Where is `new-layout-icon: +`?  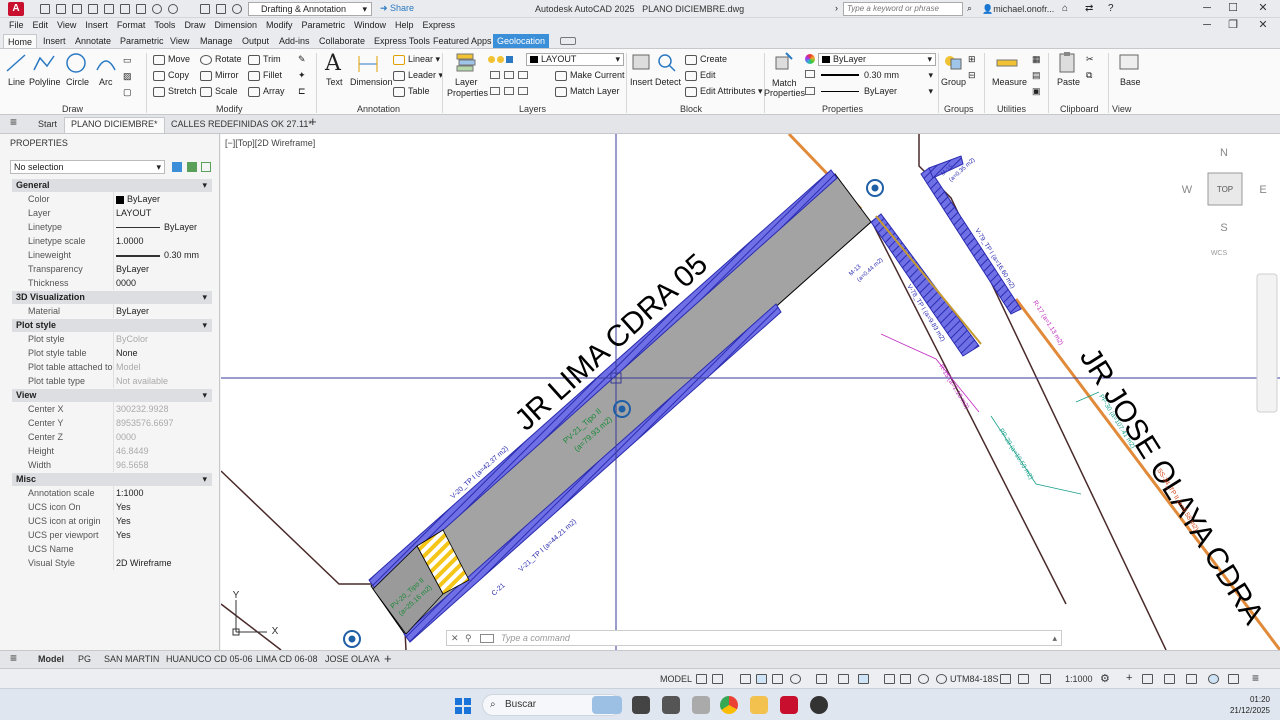
new-layout-icon: + is located at coordinates (388, 658).